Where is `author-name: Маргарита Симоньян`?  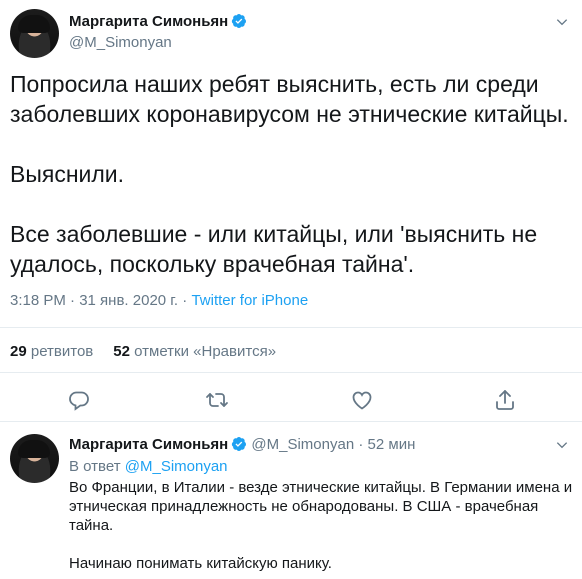
author-name: Маргарита Симоньян is located at coordinates (158, 21).